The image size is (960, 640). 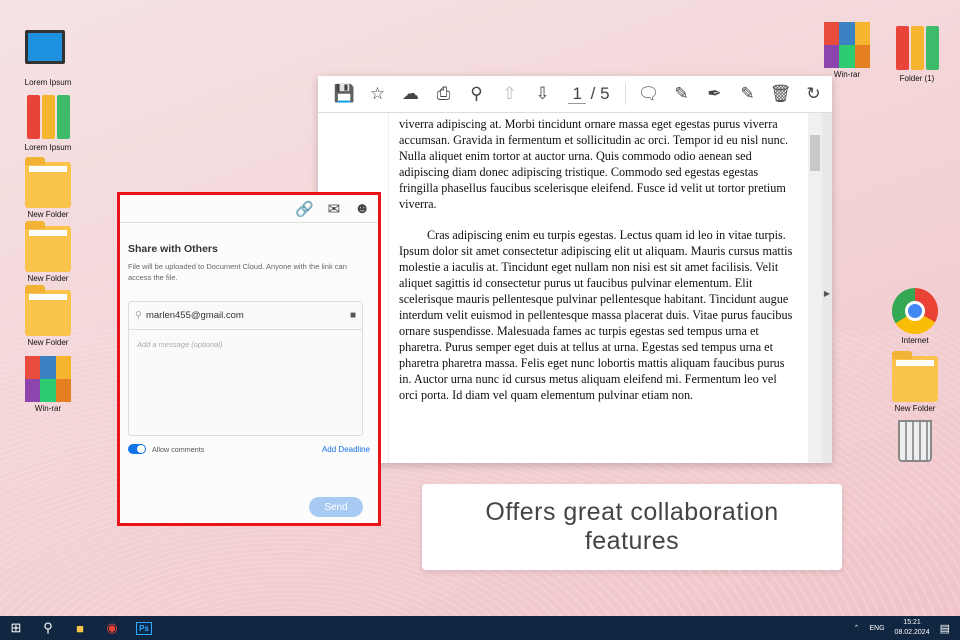 I want to click on computer-icon, so click(x=45, y=47).